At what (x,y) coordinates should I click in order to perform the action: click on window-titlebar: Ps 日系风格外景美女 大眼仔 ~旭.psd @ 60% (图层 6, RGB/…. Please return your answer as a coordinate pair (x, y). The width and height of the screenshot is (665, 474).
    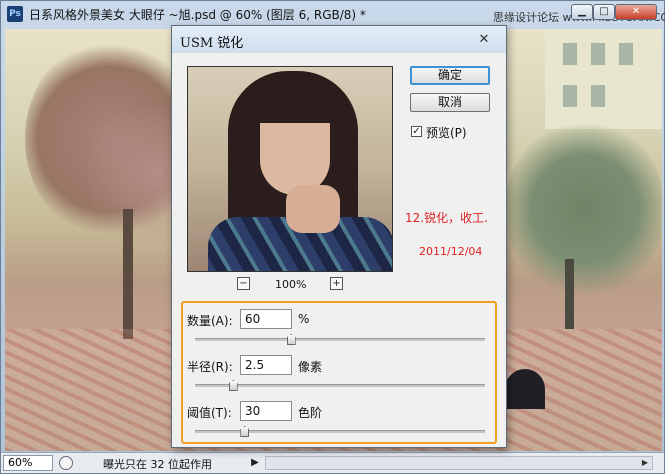
    Looking at the image, I should click on (333, 14).